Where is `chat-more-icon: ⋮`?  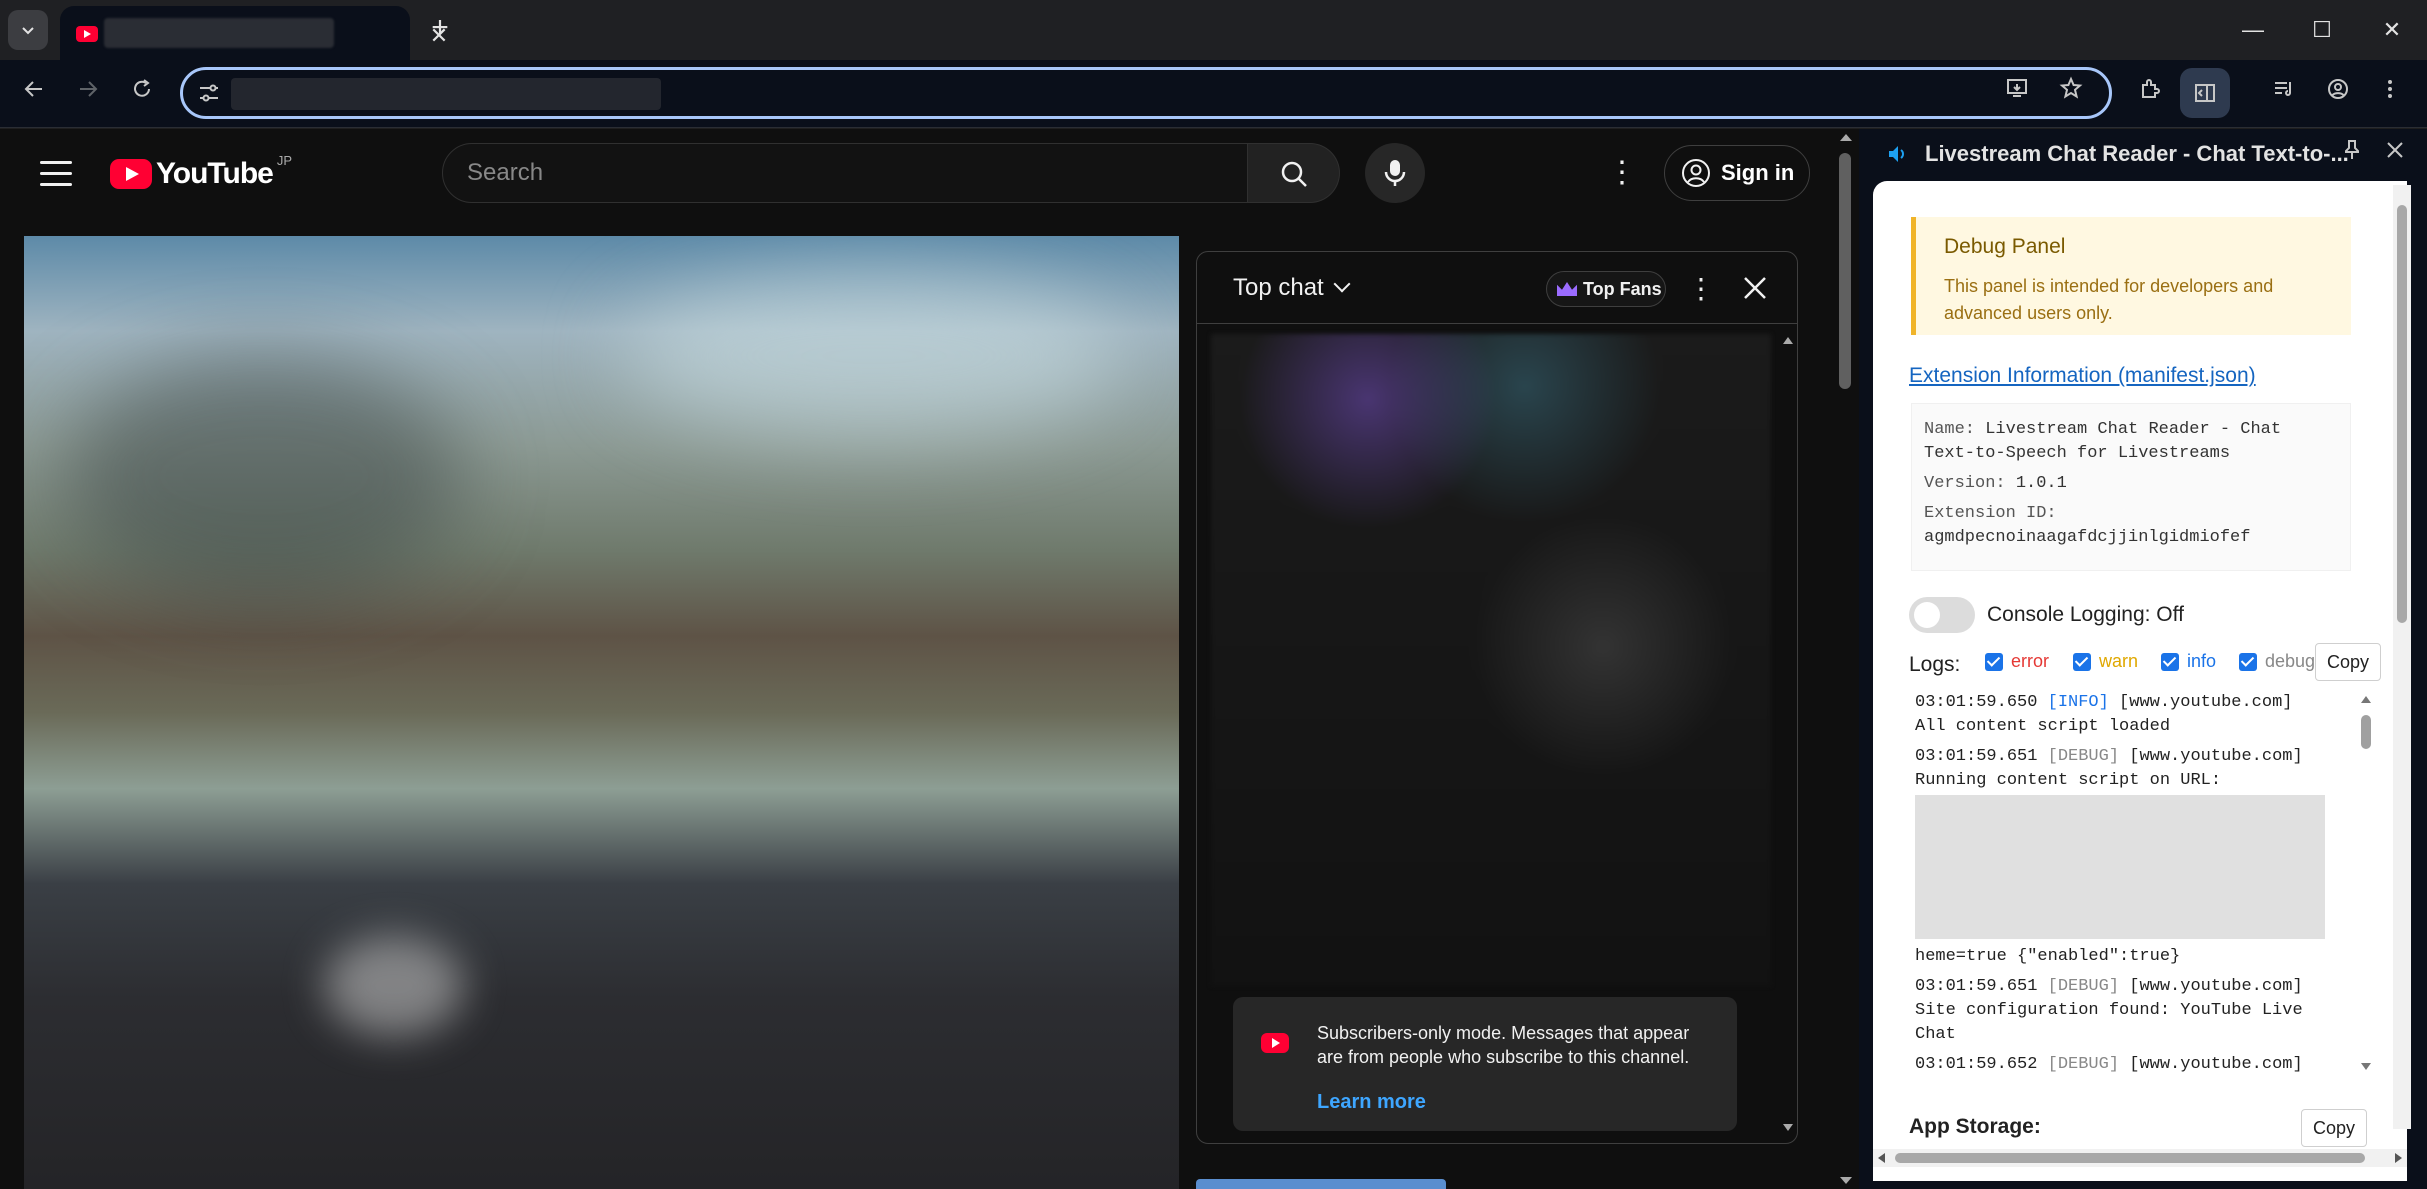 chat-more-icon: ⋮ is located at coordinates (1701, 289).